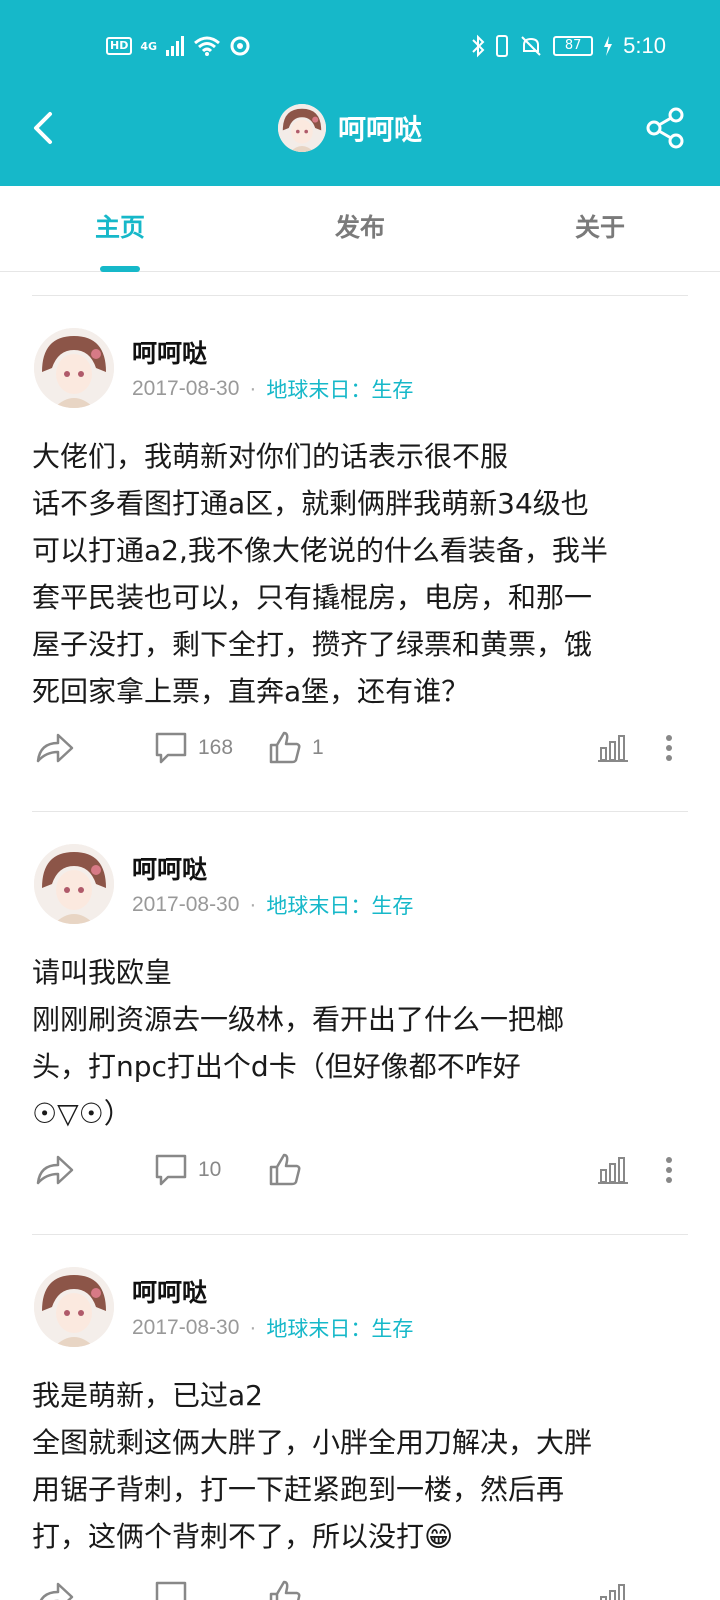 The image size is (720, 1600). What do you see at coordinates (360, 1170) in the screenshot?
I see `post-actions: 10` at bounding box center [360, 1170].